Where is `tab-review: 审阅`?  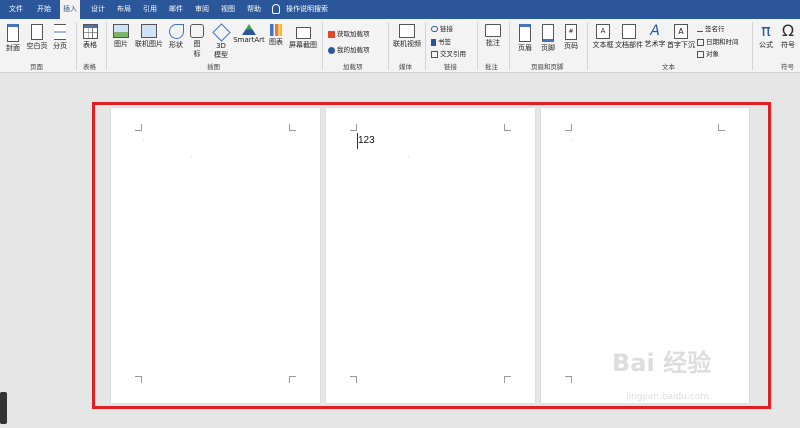 tab-review: 审阅 is located at coordinates (202, 9).